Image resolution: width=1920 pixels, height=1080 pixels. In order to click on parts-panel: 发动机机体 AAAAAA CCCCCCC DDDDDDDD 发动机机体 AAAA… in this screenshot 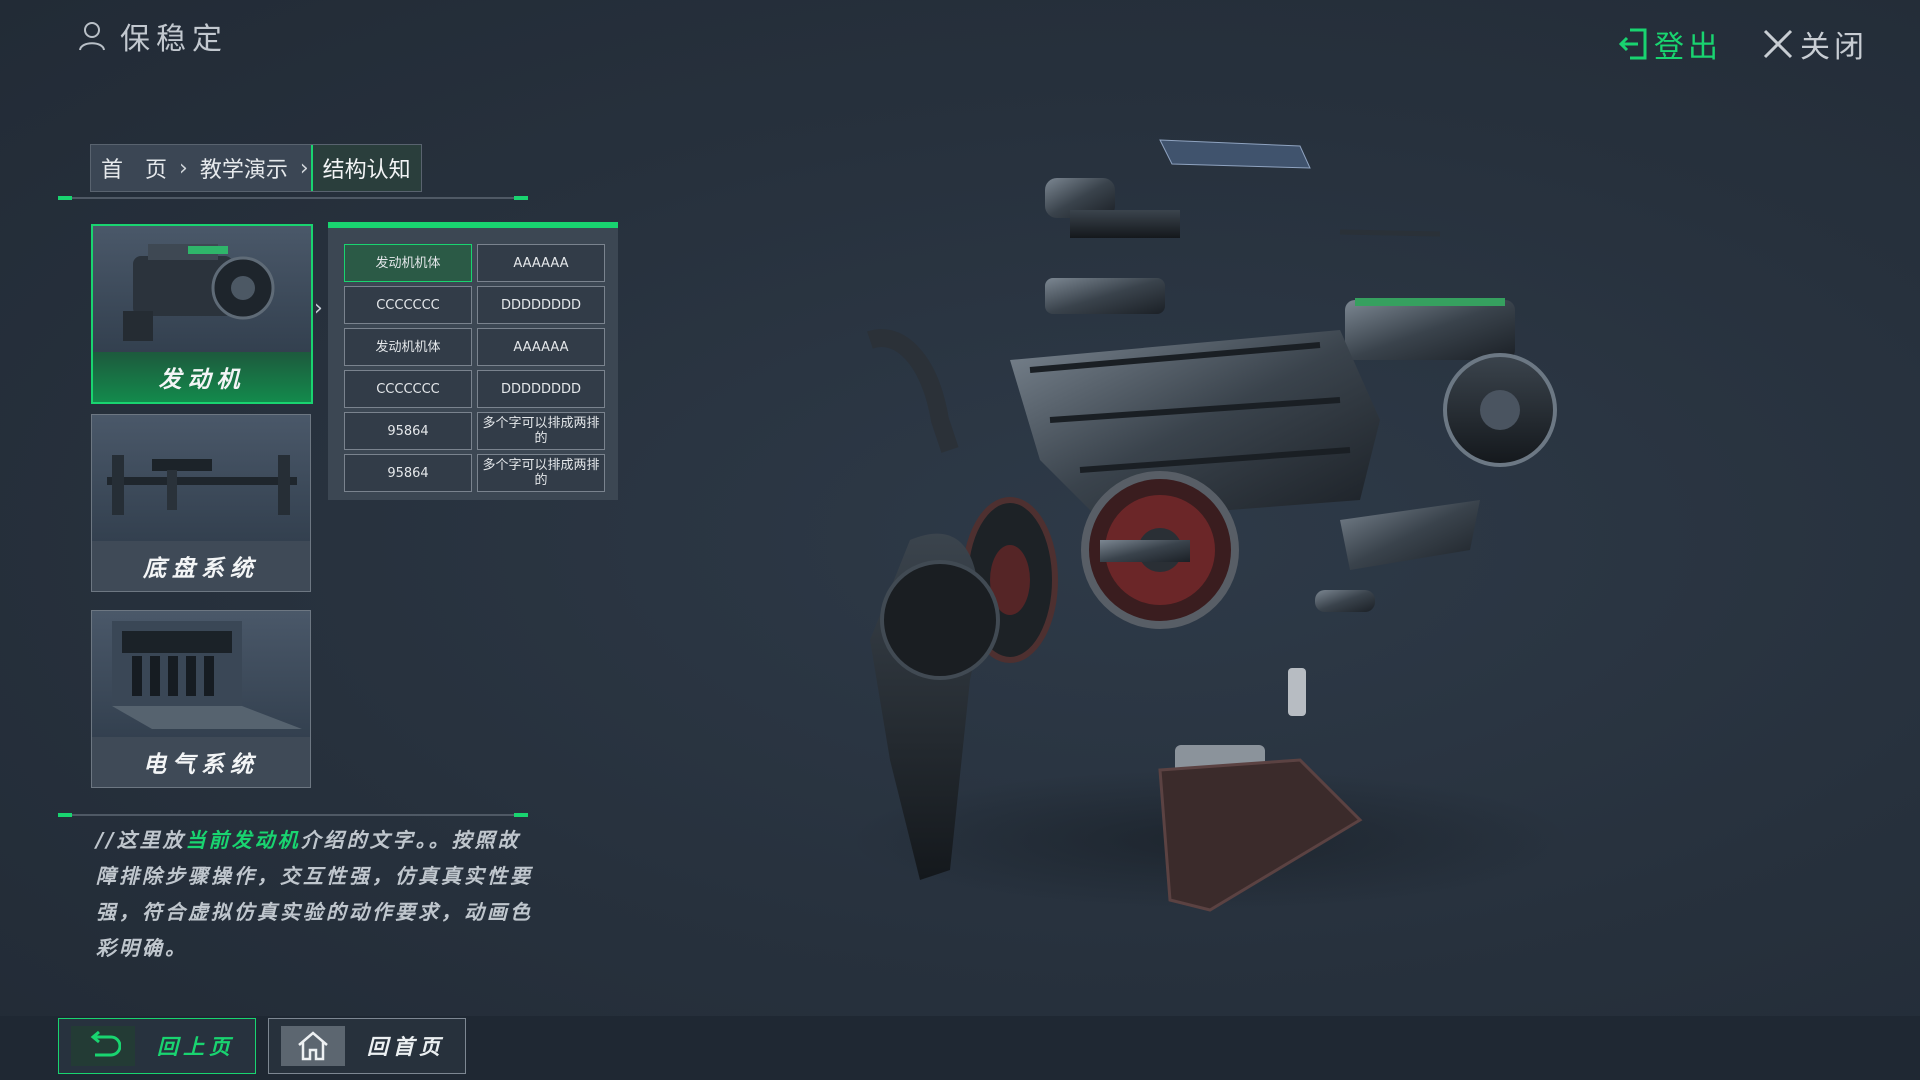, I will do `click(473, 361)`.